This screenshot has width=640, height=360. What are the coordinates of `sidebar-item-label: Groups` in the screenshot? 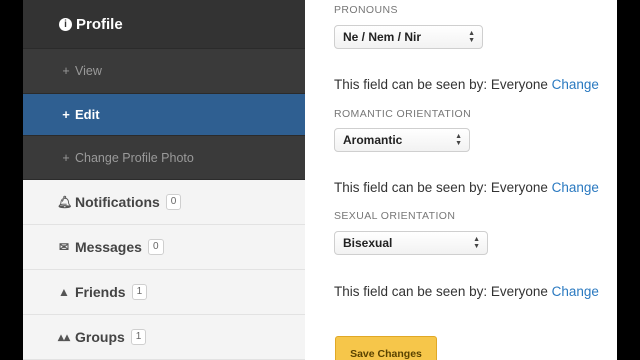 It's located at (100, 337).